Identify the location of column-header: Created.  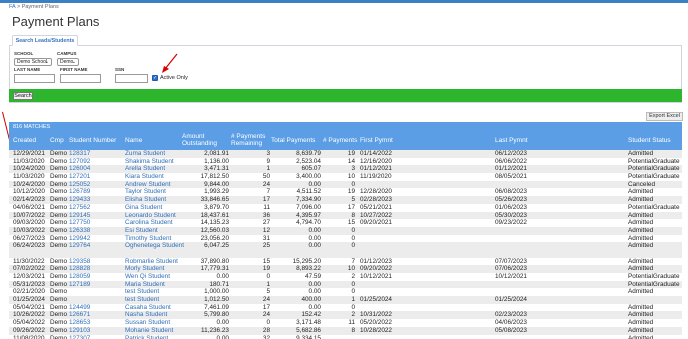
(24, 140).